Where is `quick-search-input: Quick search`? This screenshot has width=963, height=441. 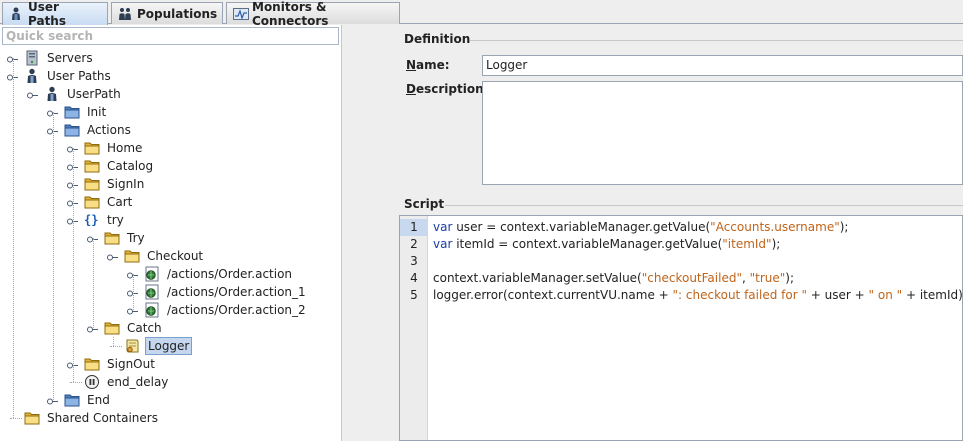 quick-search-input: Quick search is located at coordinates (170, 36).